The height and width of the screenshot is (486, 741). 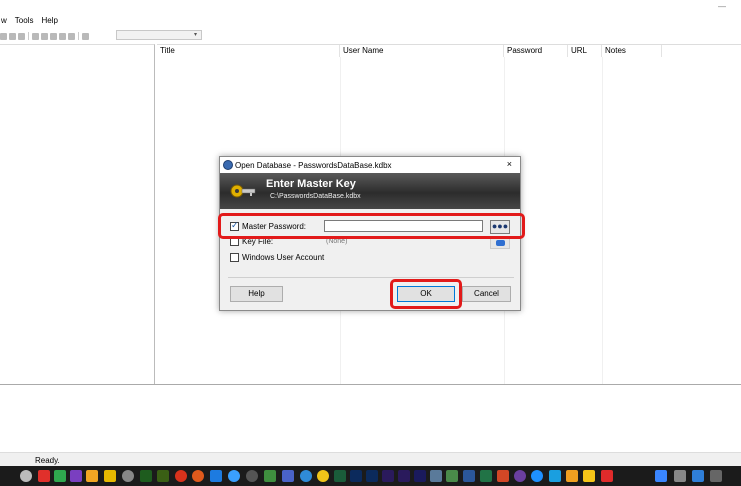 What do you see at coordinates (85, 36) in the screenshot?
I see `lock-icon` at bounding box center [85, 36].